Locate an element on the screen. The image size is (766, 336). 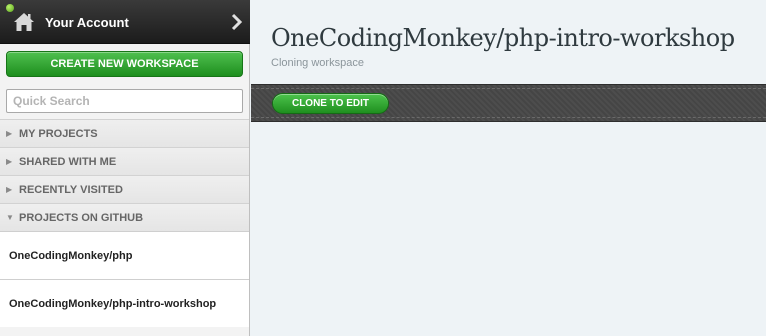
toolbar: CLONE TO EDIT is located at coordinates (508, 103).